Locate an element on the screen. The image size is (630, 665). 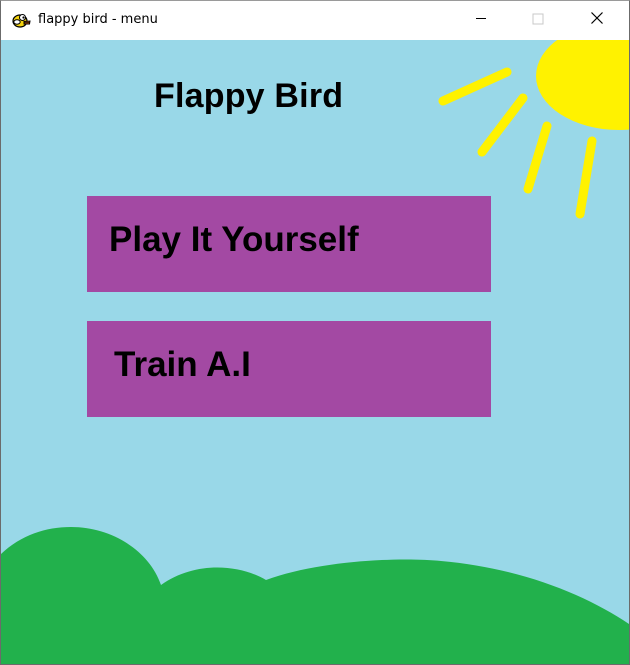
window-title: flappy bird - menu is located at coordinates (98, 19).